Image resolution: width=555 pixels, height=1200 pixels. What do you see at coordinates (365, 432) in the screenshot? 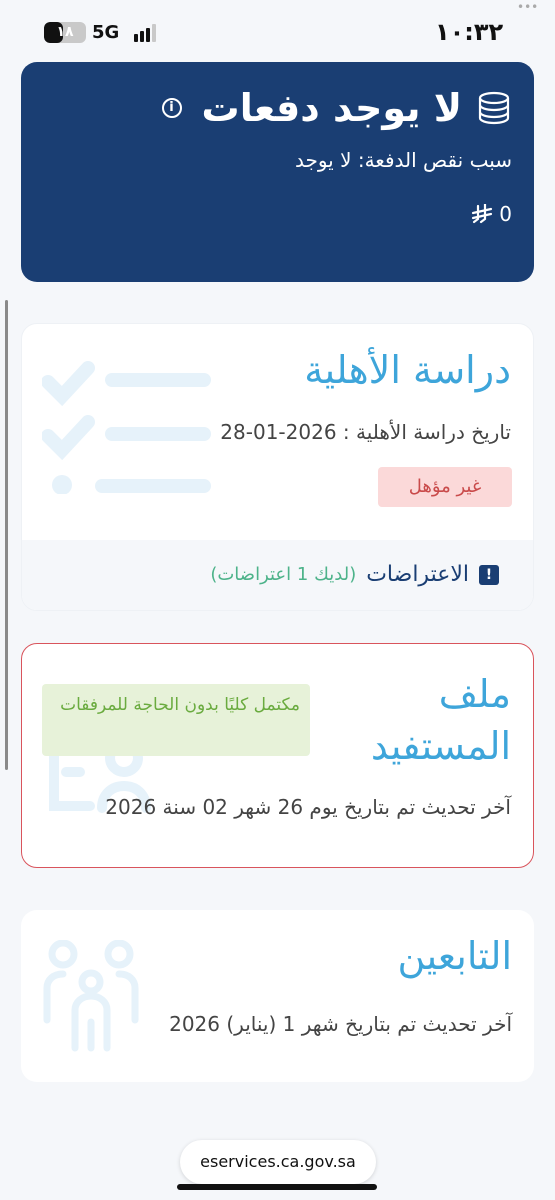
I see `eligibility-date: تاريخ دراسة الأهلية : 2026-01-28` at bounding box center [365, 432].